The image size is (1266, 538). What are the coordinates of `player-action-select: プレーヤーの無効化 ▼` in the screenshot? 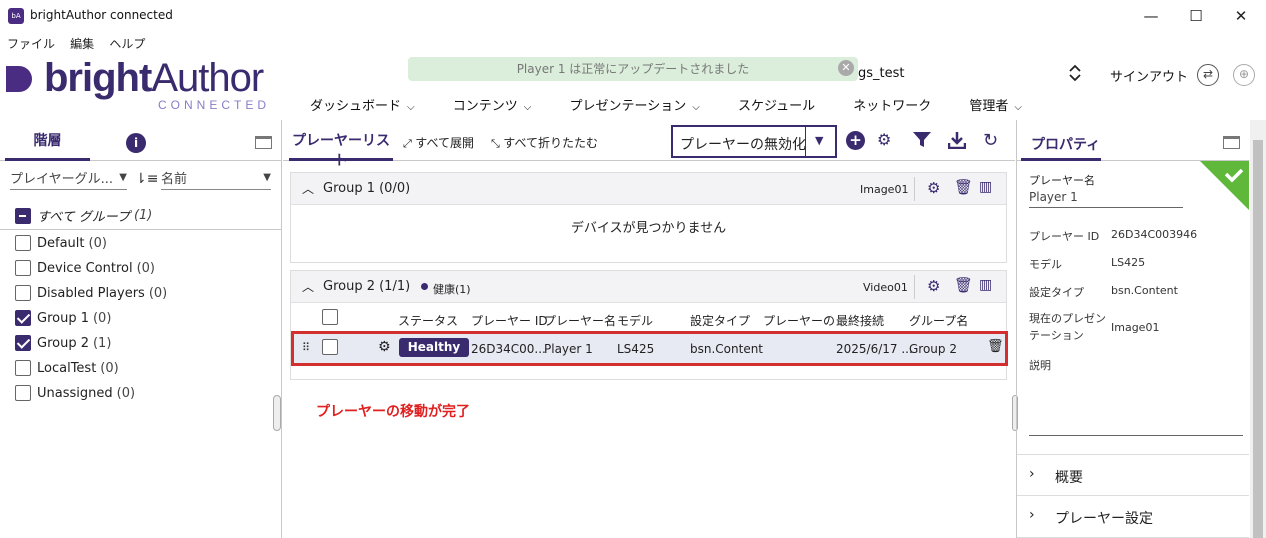 It's located at (754, 141).